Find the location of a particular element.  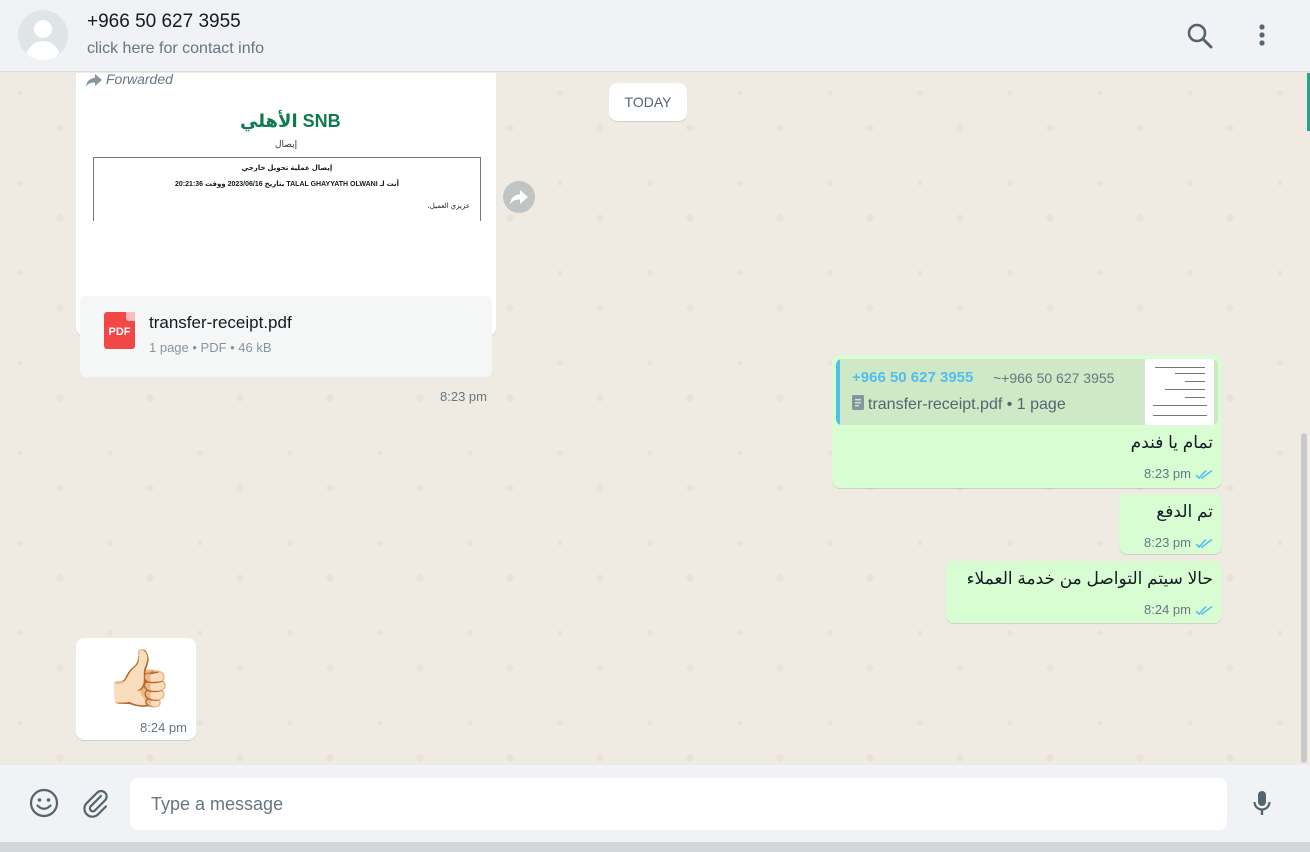

preview-line-1: إيصال عملية تحويل خارجي is located at coordinates (287, 168).